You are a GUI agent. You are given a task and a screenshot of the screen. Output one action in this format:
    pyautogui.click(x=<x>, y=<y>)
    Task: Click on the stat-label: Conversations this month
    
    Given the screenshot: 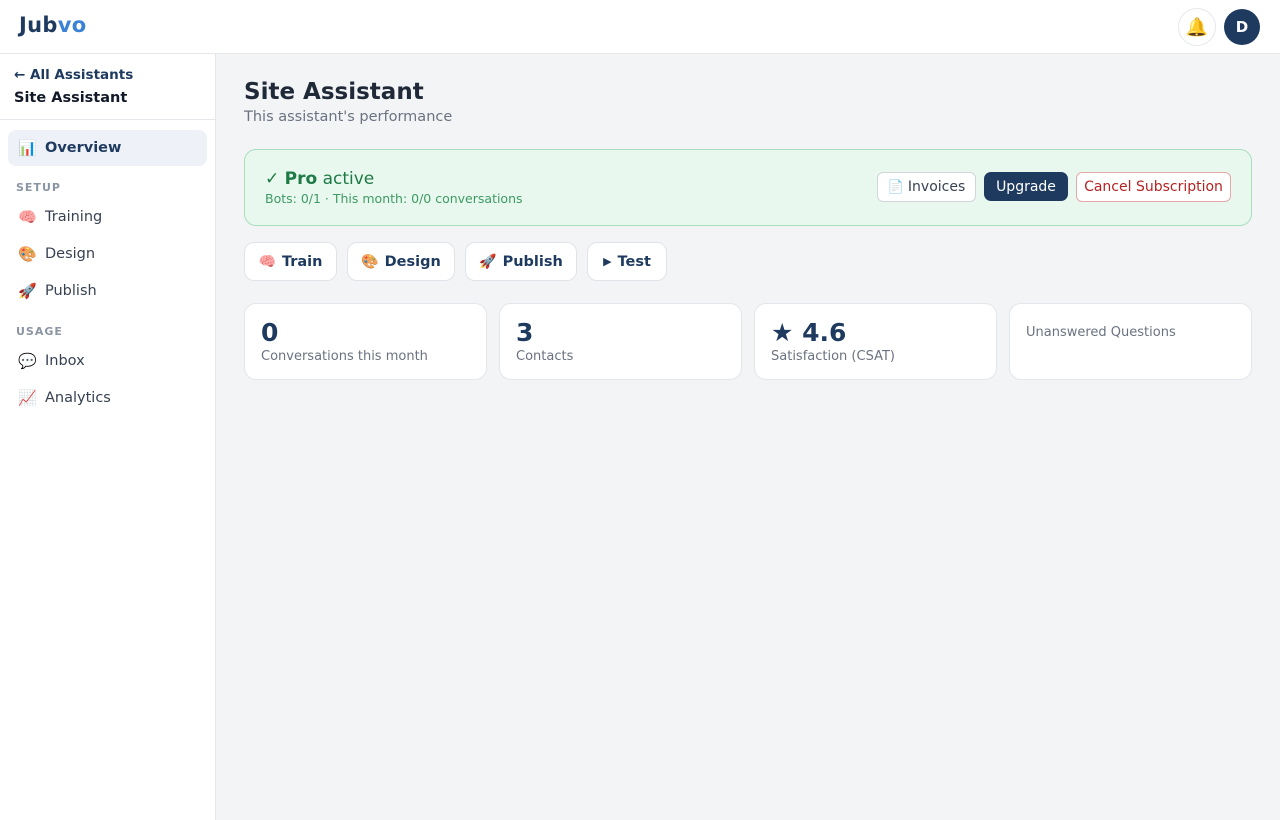 What is the action you would take?
    pyautogui.click(x=344, y=356)
    